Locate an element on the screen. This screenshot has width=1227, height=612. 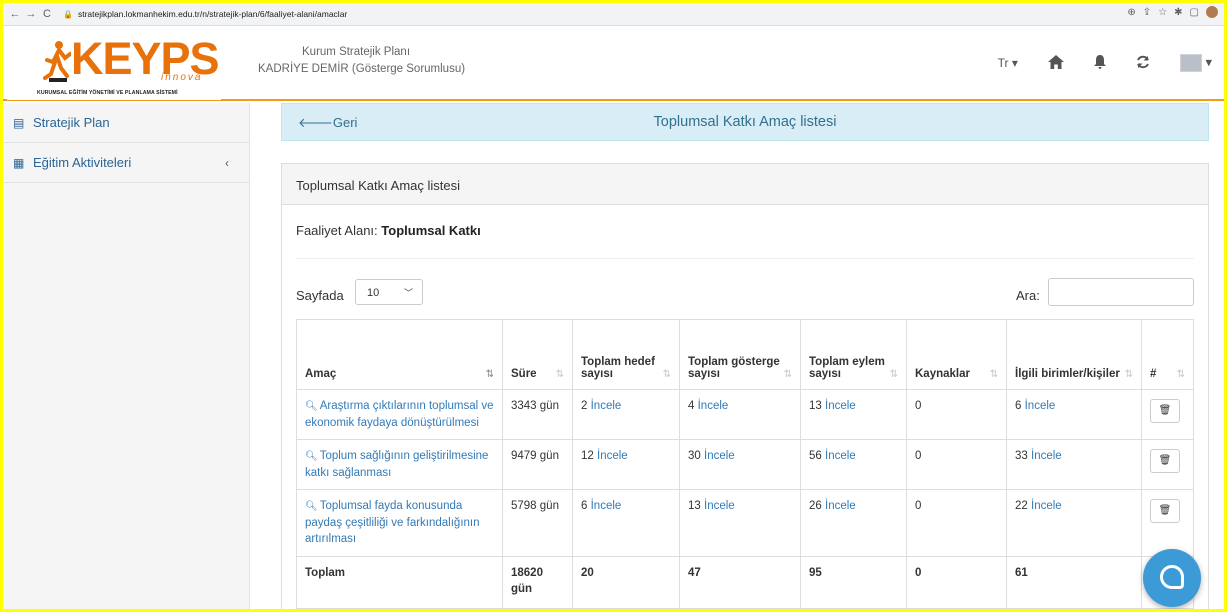
sidebar-item-egitim-aktiviteleri: ▦ Eğitim Aktiviteleri ‹ is located at coordinates (126, 163).